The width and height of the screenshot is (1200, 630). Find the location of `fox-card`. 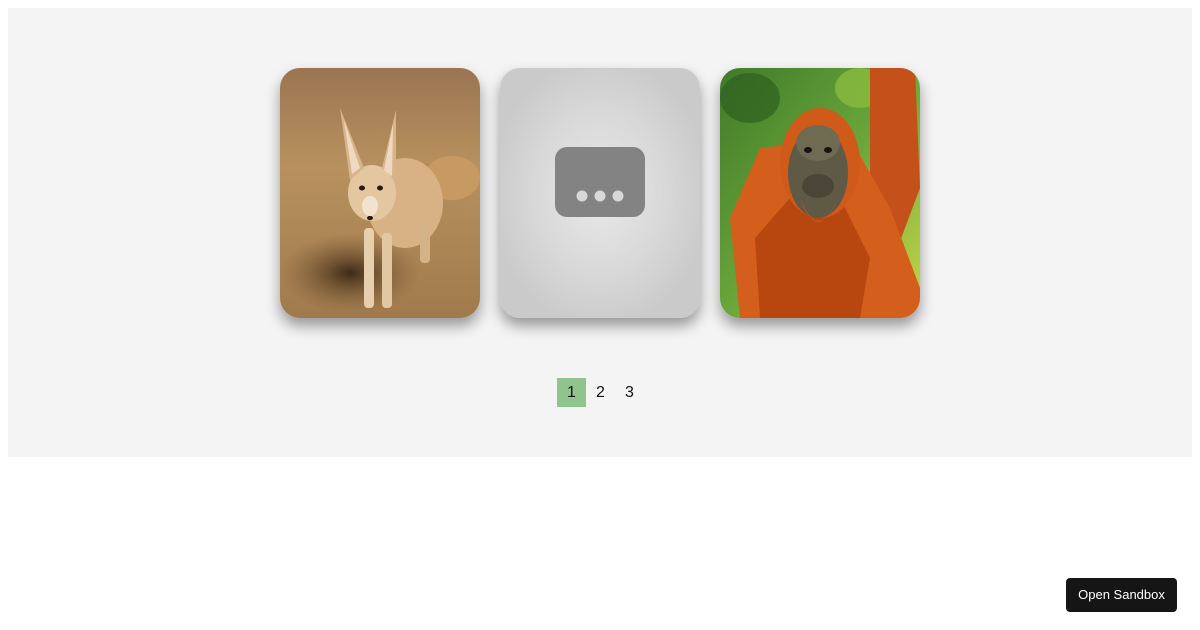

fox-card is located at coordinates (380, 193).